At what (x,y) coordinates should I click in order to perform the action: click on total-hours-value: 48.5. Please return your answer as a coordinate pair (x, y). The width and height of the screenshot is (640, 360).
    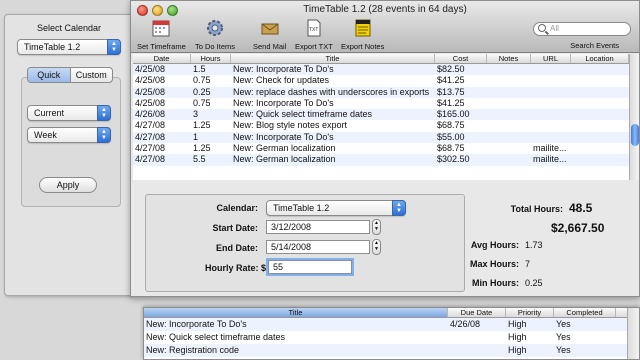
    Looking at the image, I should click on (581, 208).